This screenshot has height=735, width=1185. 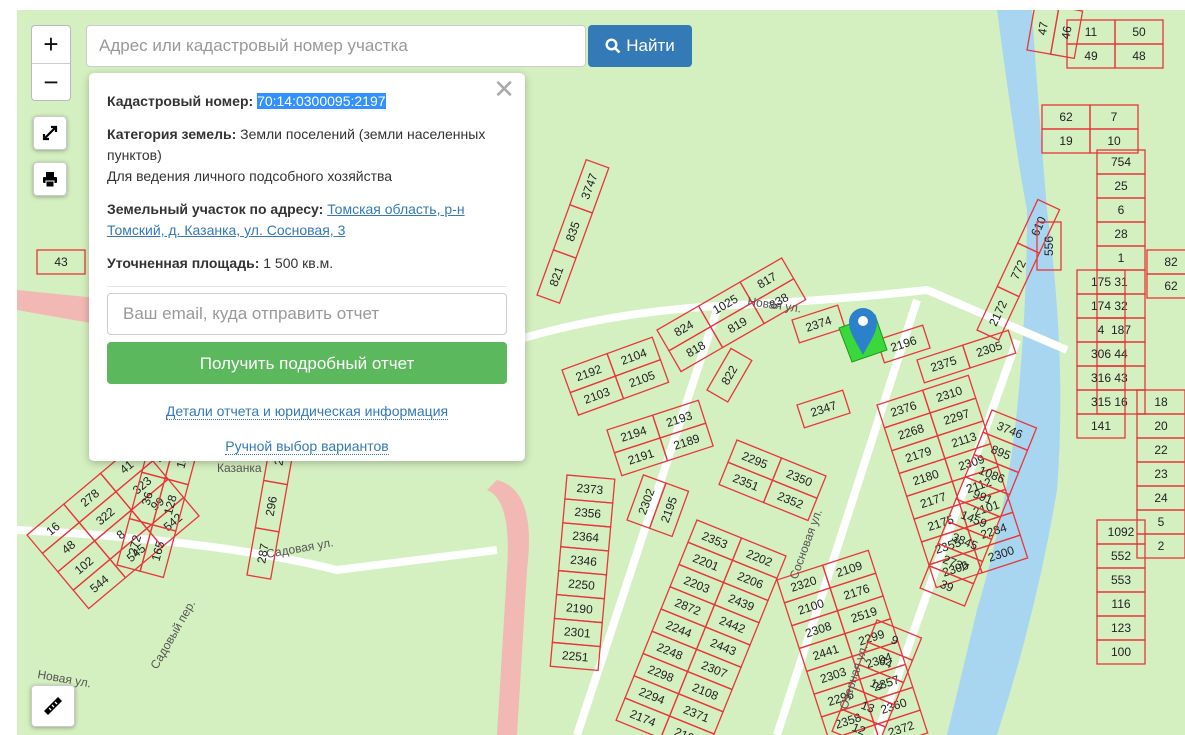 What do you see at coordinates (725, 304) in the screenshot?
I see `parcel-number: 1025` at bounding box center [725, 304].